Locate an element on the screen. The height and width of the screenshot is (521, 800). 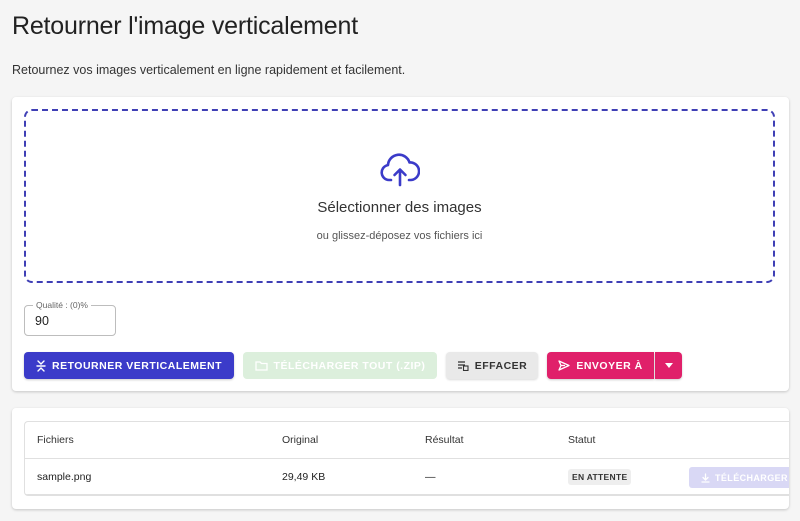
flip-vertical-icon is located at coordinates (41, 365).